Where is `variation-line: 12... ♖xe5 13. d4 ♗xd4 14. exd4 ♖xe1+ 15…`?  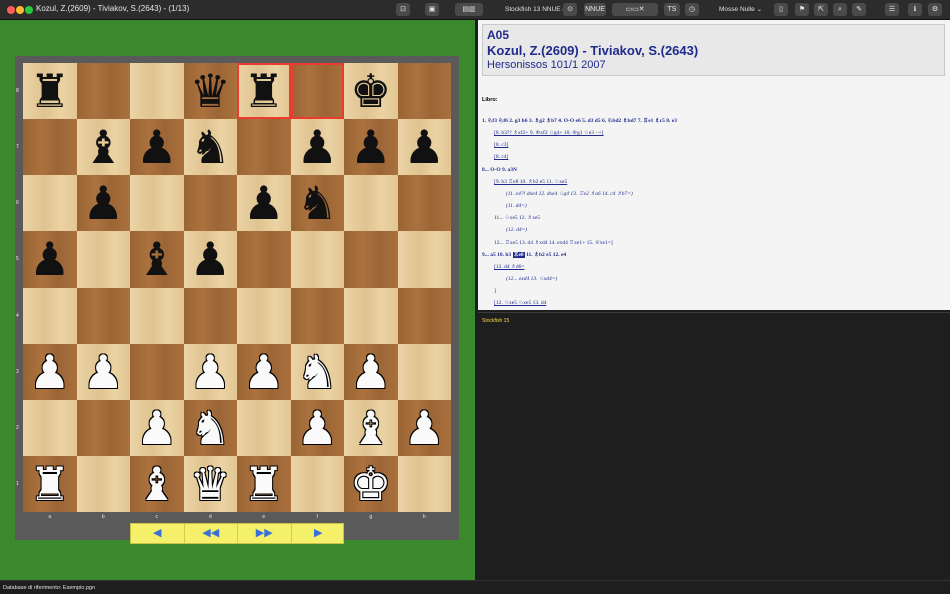
variation-line: 12... ♖xe5 13. d4 ♗xd4 14. exd4 ♖xe1+ 15… is located at coordinates (553, 243).